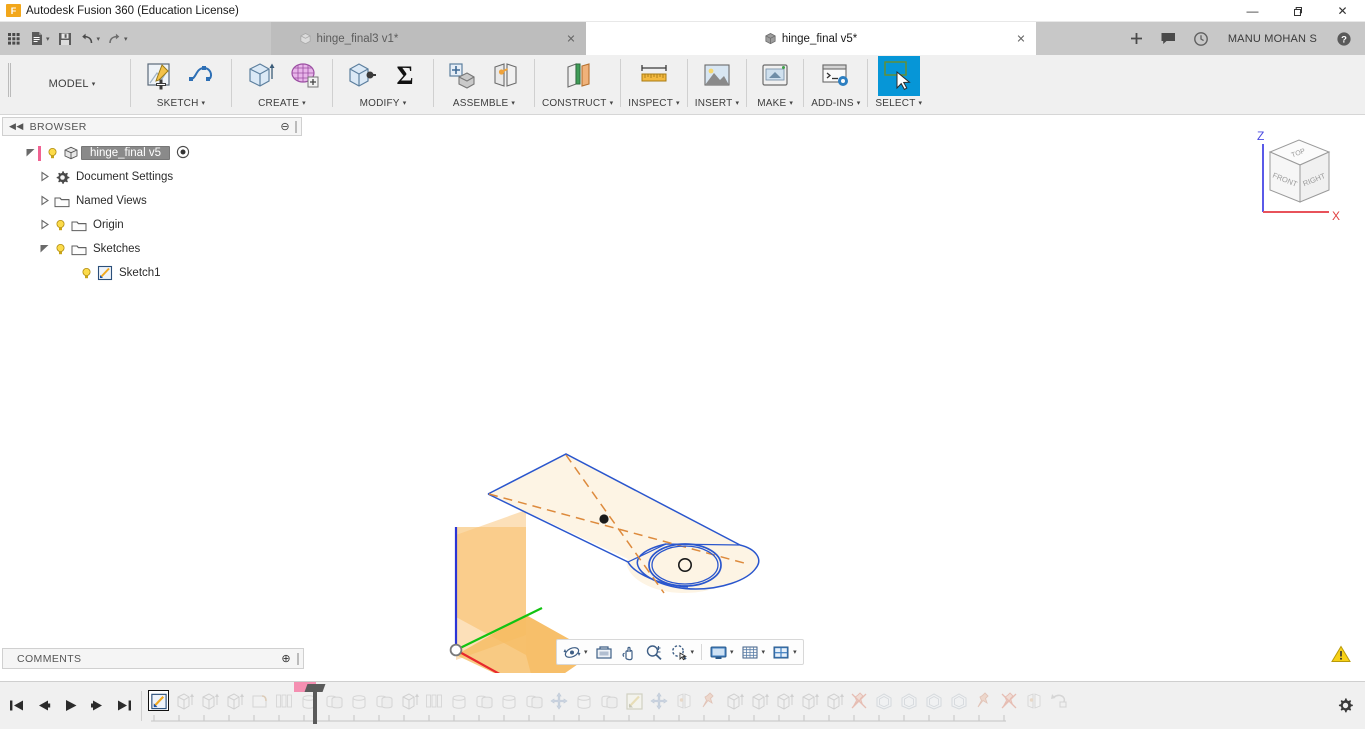  Describe the element at coordinates (653, 103) in the screenshot. I see `ribbon-group-inspect-label-wrap: INSPECT ▾` at that location.